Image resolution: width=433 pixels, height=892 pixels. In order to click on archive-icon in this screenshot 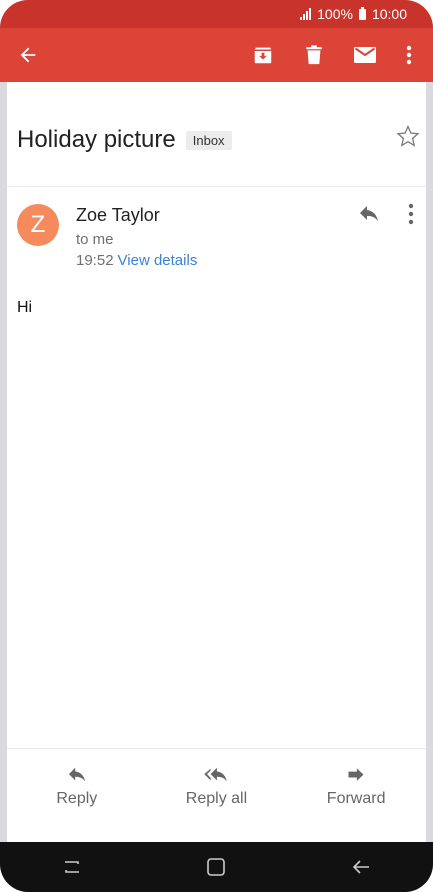, I will do `click(263, 55)`.